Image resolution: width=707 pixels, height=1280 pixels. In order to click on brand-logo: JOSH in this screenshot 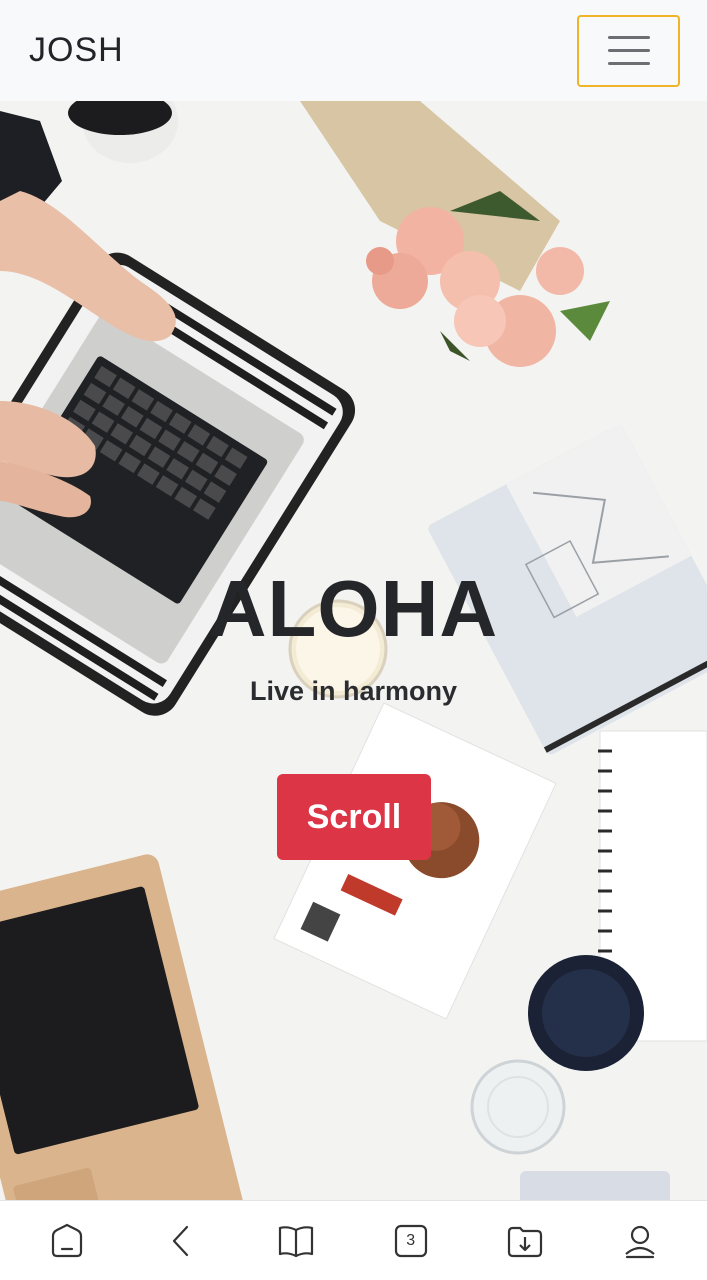, I will do `click(76, 50)`.